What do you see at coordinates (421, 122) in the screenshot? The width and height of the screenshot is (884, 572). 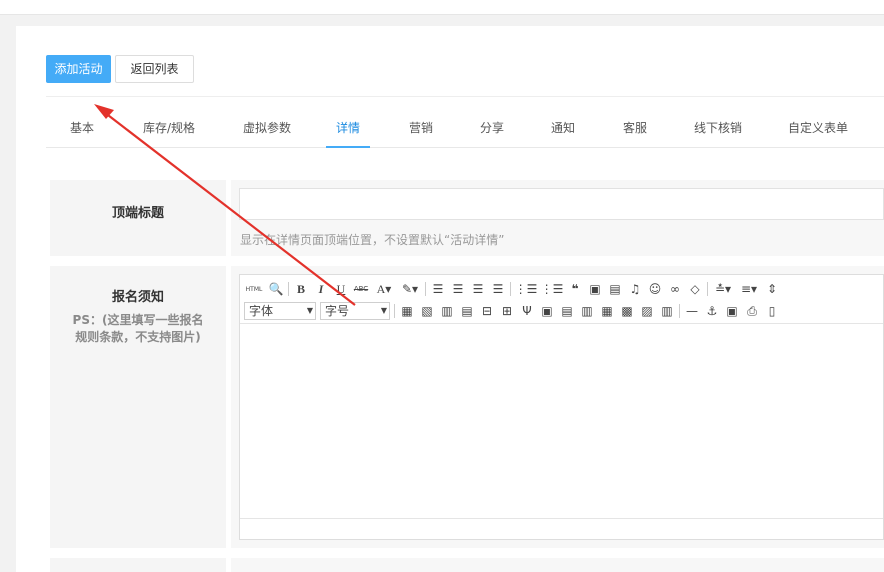 I see `tab-marketing: 营销` at bounding box center [421, 122].